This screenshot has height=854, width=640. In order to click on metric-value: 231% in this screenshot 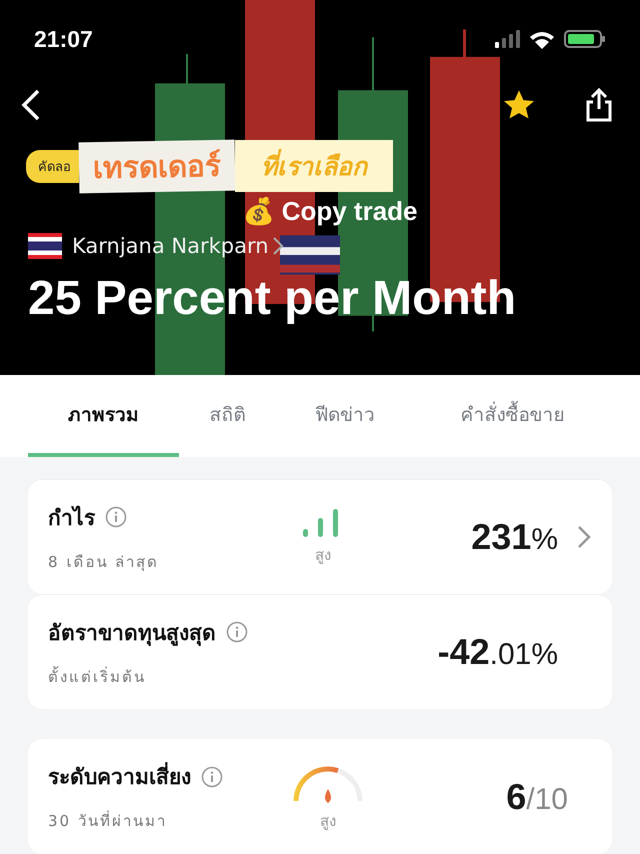, I will do `click(514, 537)`.